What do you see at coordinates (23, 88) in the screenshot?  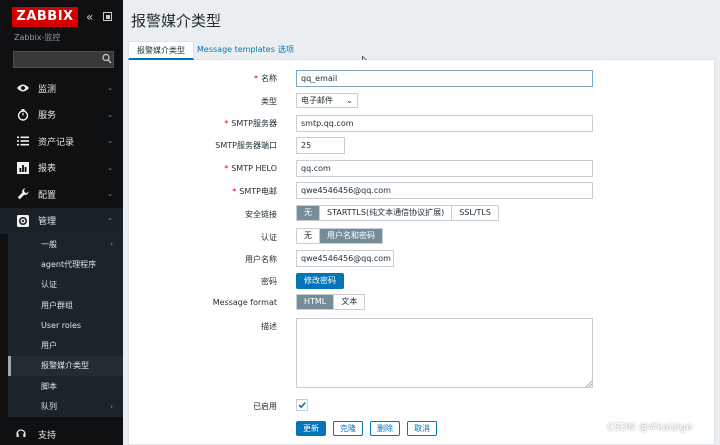 I see `eye-icon` at bounding box center [23, 88].